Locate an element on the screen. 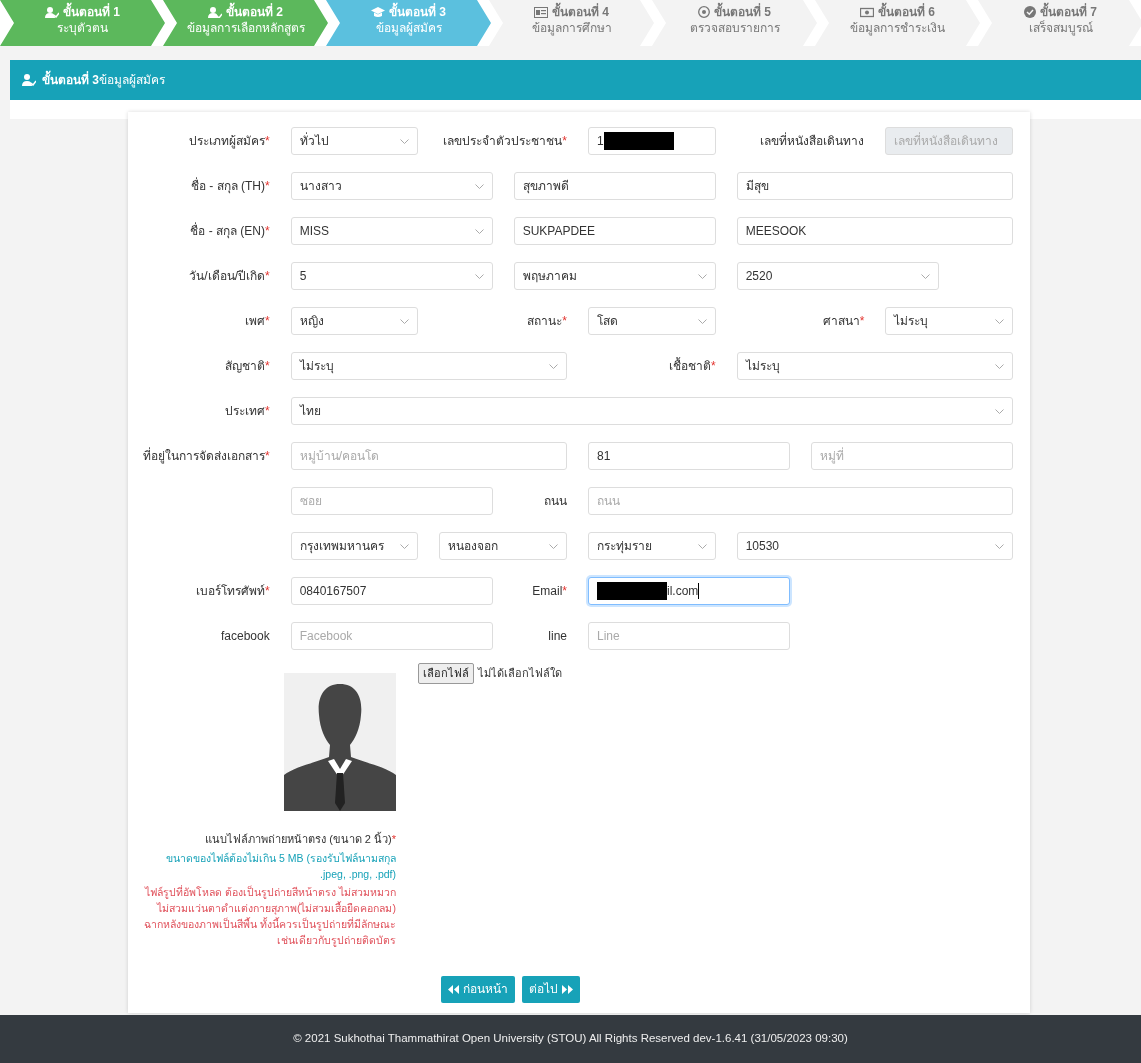 The image size is (1141, 1063). field-label: เลขประจำตัวประชาชน* is located at coordinates (505, 141).